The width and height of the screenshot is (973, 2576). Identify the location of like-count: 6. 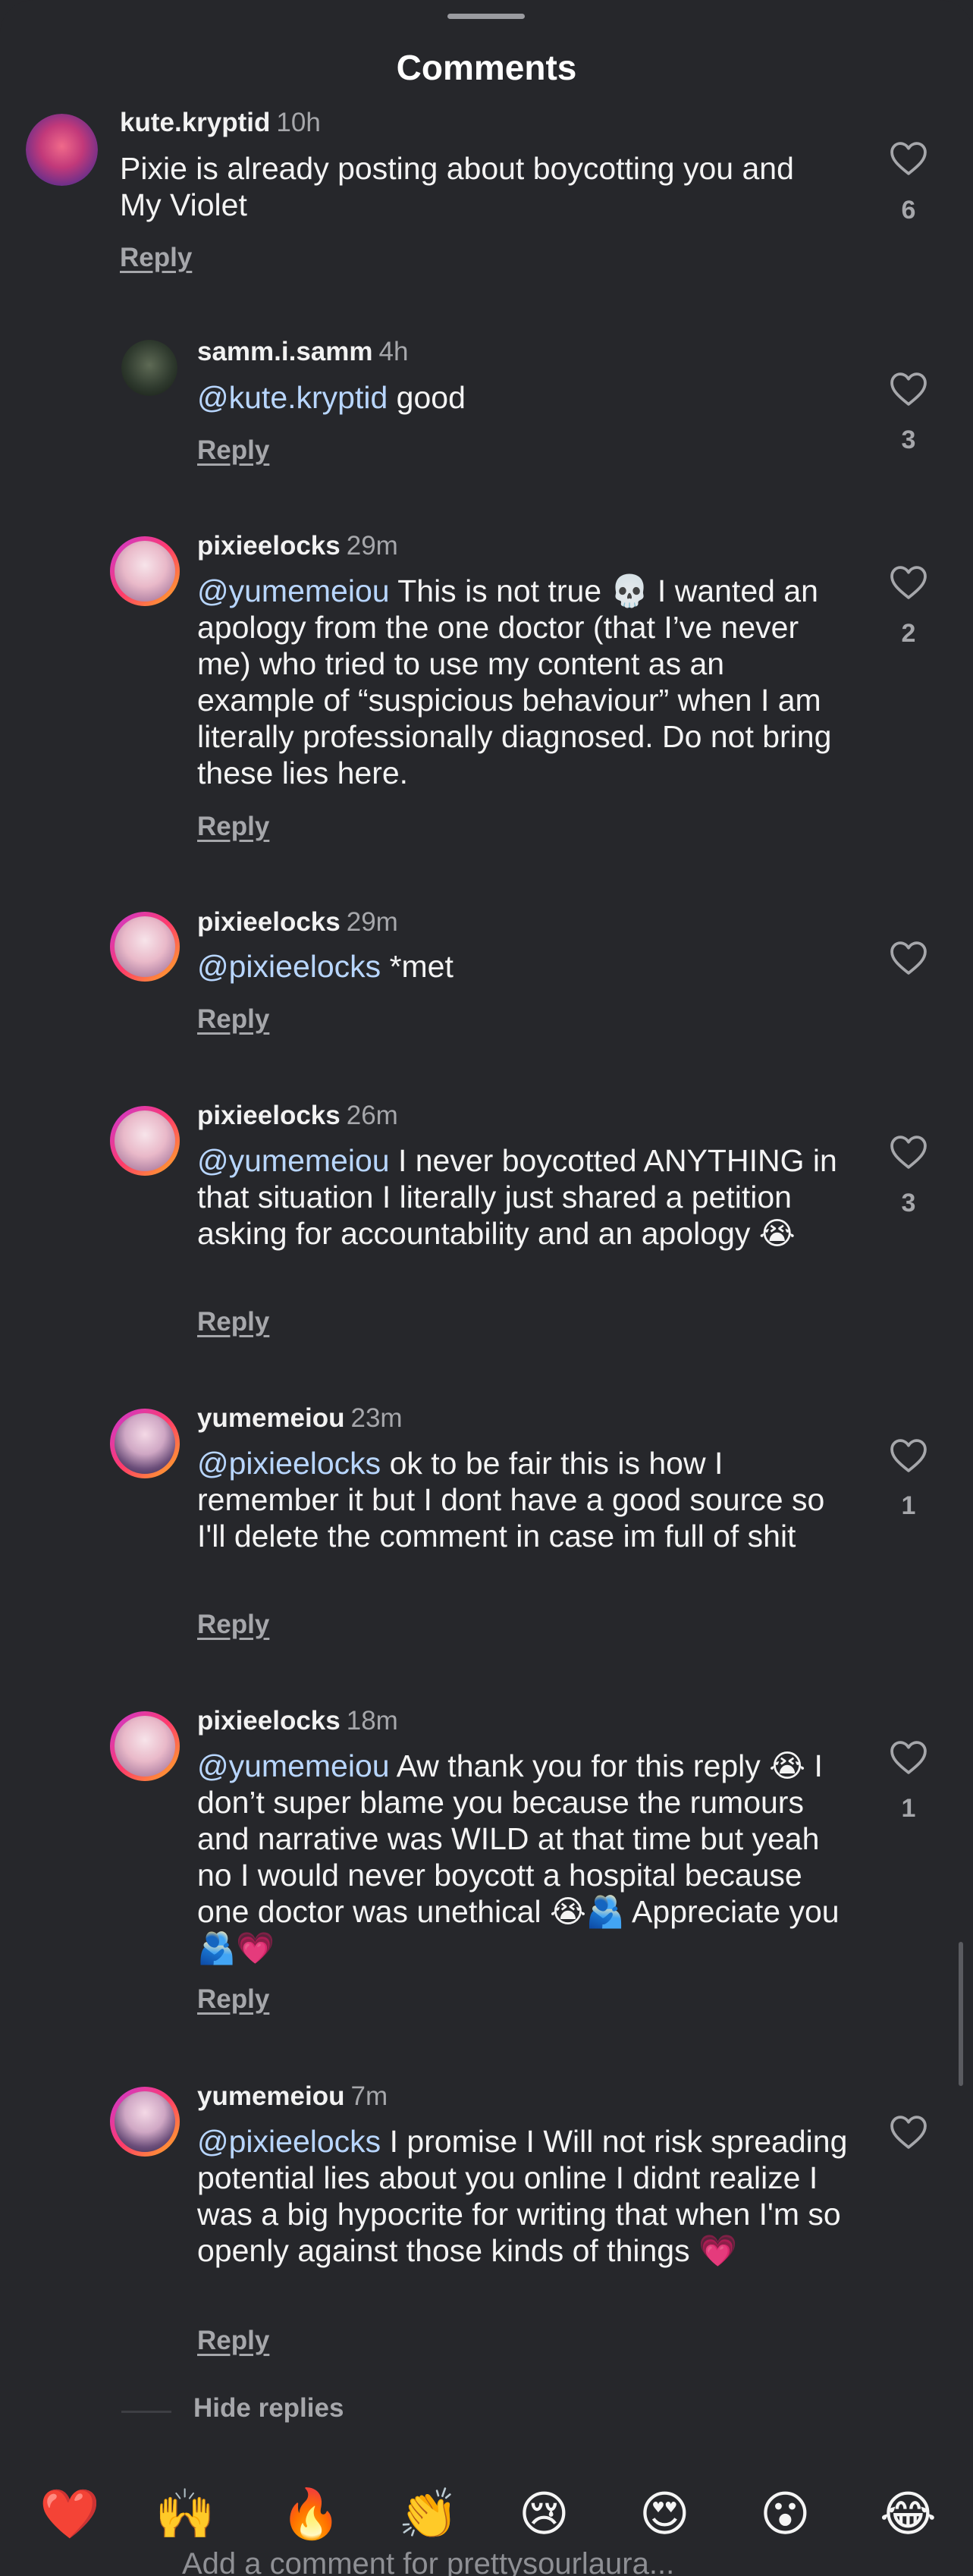
(908, 210).